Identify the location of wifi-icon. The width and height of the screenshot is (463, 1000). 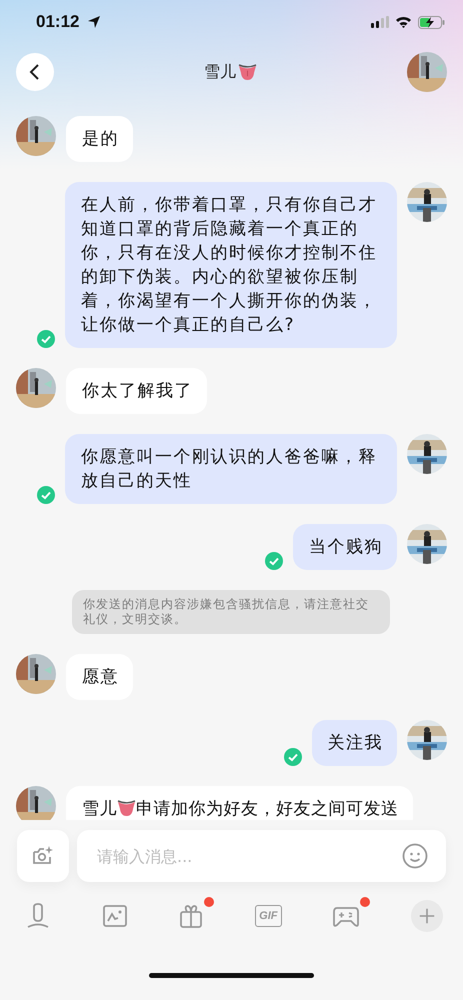
(403, 22).